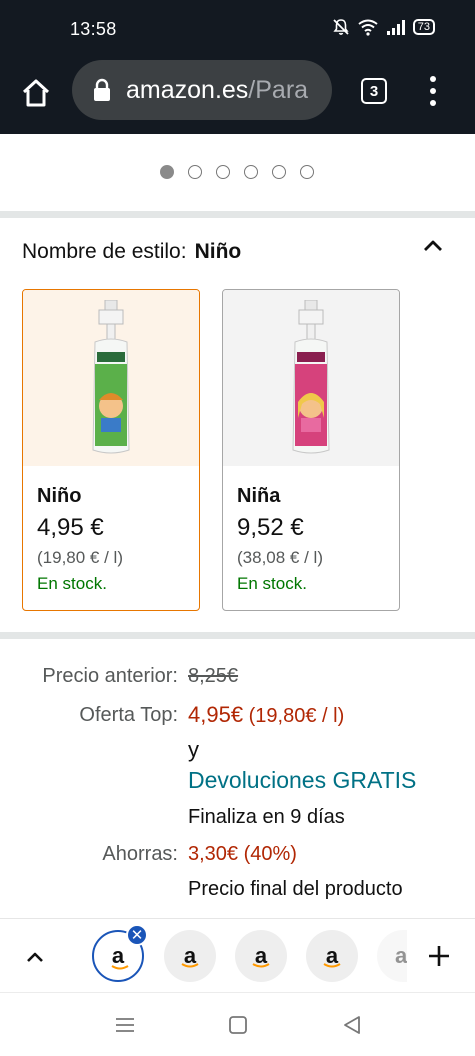 This screenshot has width=475, height=1056. Describe the element at coordinates (36, 93) in the screenshot. I see `home-icon` at that location.